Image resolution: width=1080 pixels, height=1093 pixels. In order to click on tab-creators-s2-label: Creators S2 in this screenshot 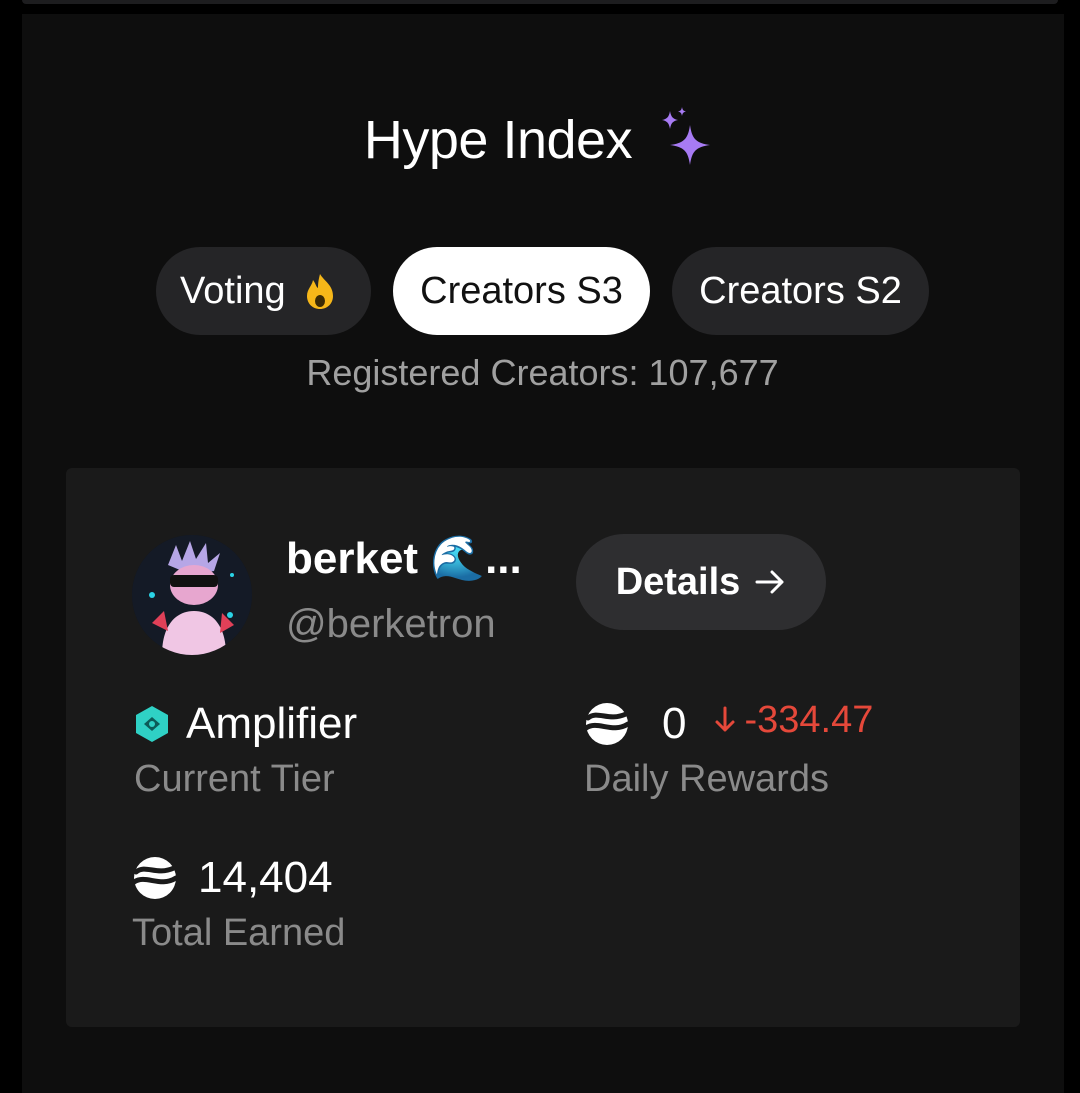, I will do `click(800, 290)`.